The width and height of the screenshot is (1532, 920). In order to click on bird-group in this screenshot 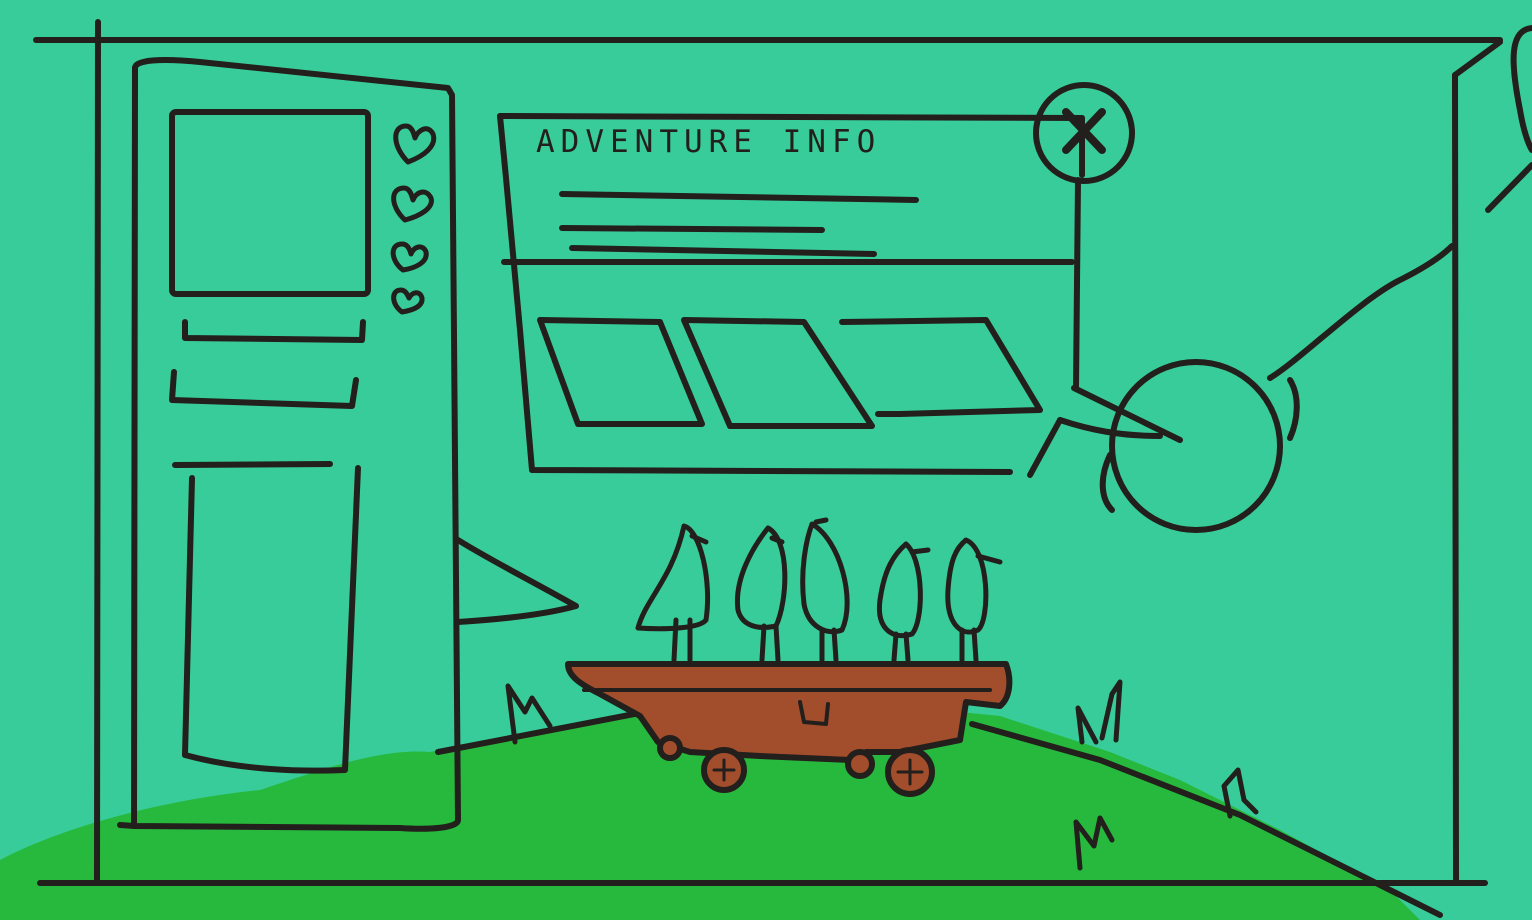, I will do `click(819, 590)`.